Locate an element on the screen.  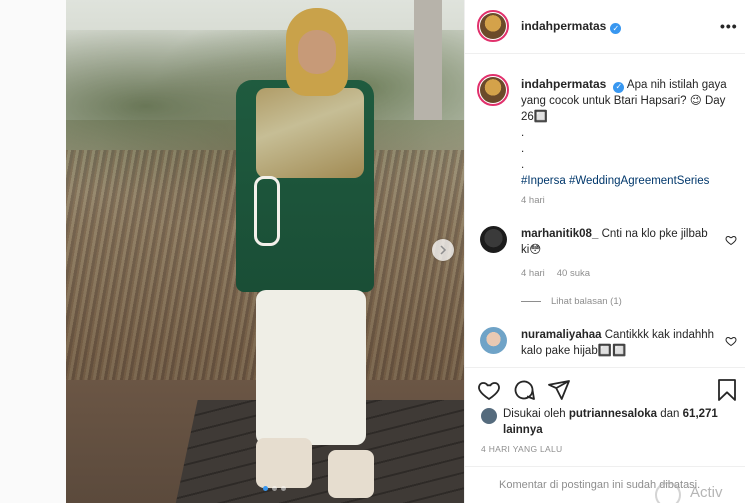
model-bow is located at coordinates (267, 211).